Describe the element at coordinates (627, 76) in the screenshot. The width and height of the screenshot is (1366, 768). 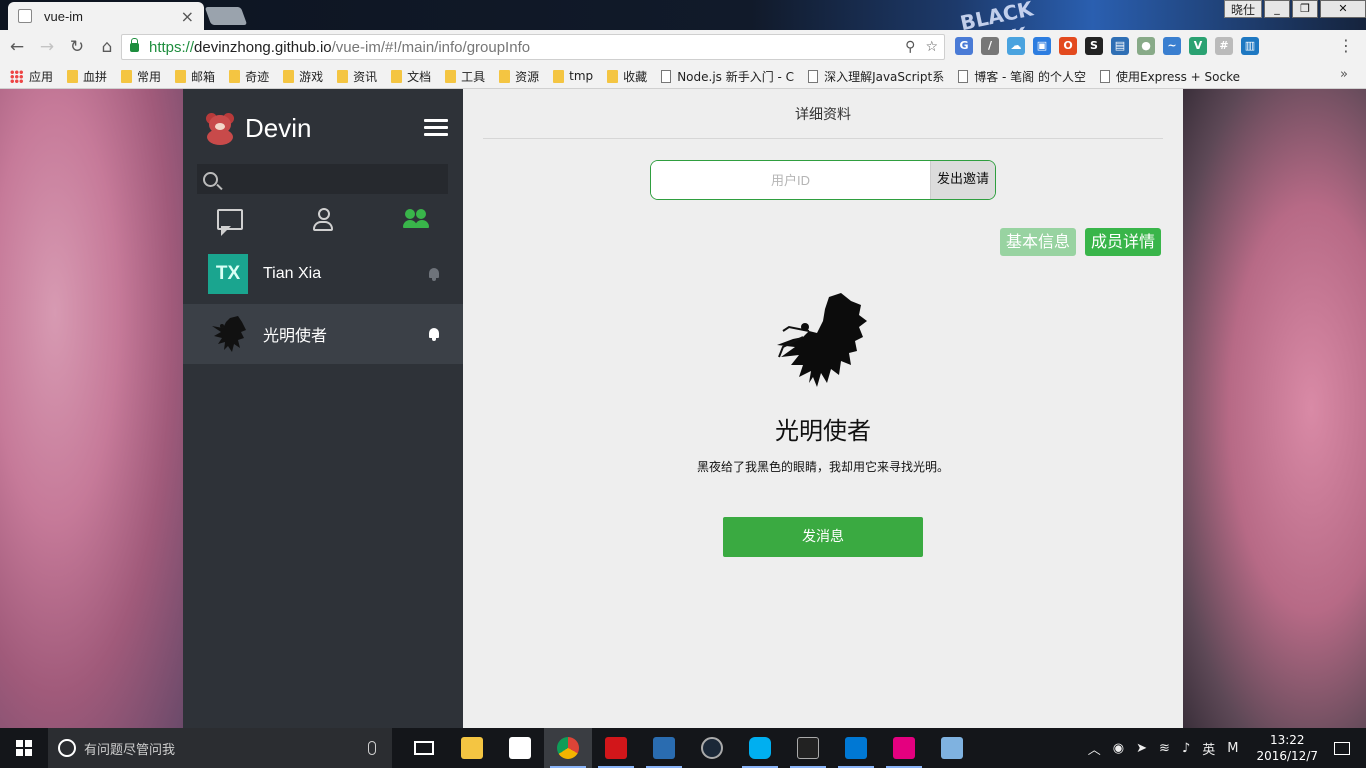
I see `bookmark-folder: 收藏` at that location.